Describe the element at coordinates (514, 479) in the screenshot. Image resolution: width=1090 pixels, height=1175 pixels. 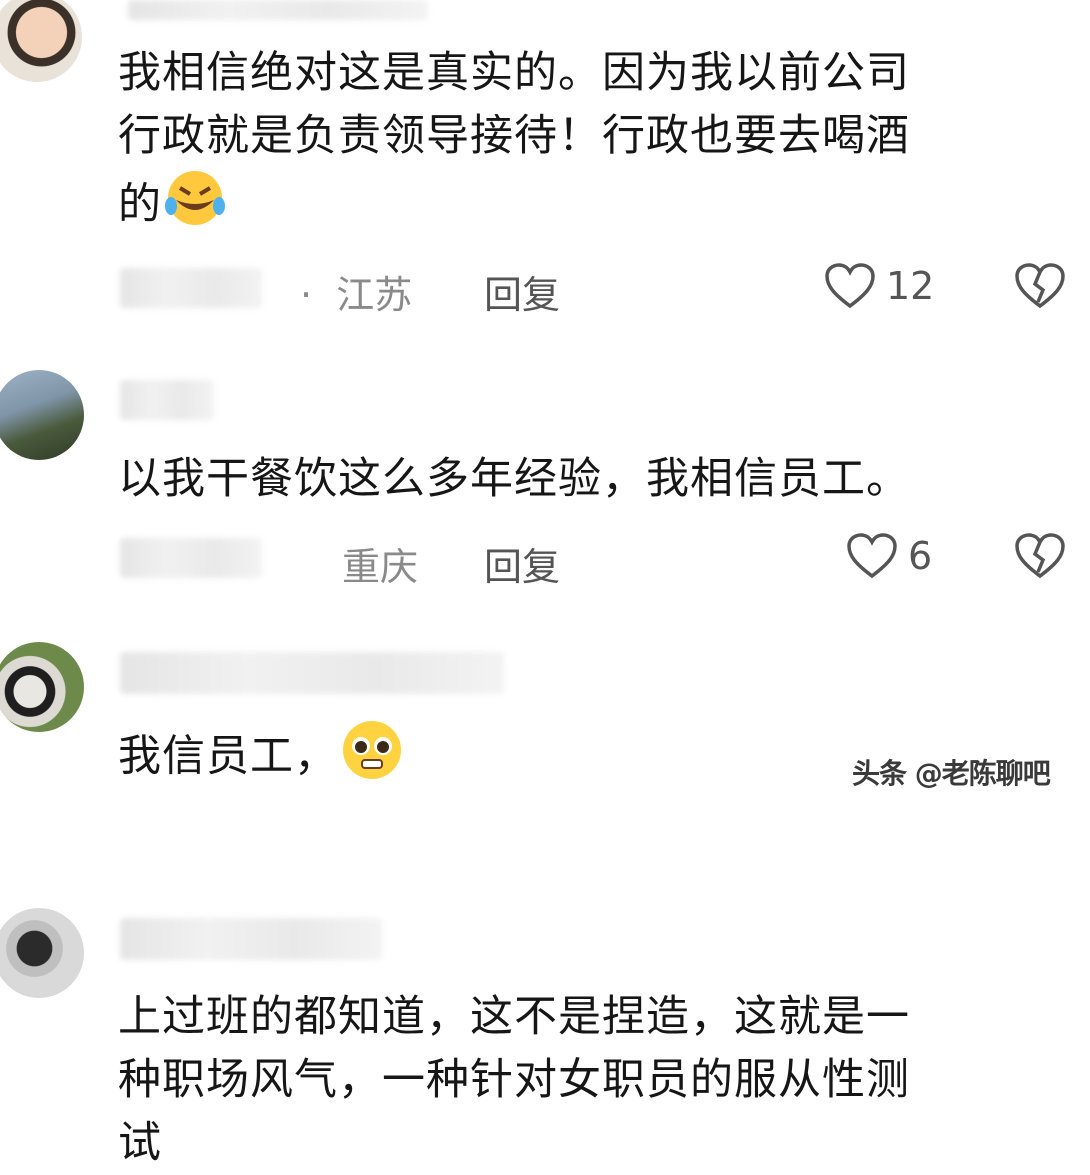
I see `comment-text: 以我干餐饮这么多年经验，我相信员工。` at that location.